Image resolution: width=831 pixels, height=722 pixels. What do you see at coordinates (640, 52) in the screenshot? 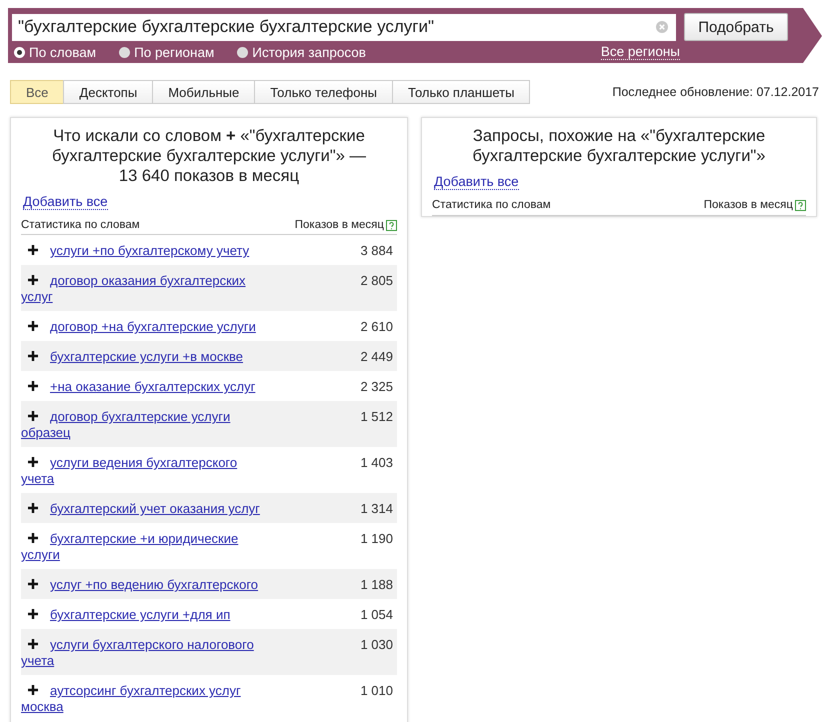
I see `regions-link: Все регионы` at bounding box center [640, 52].